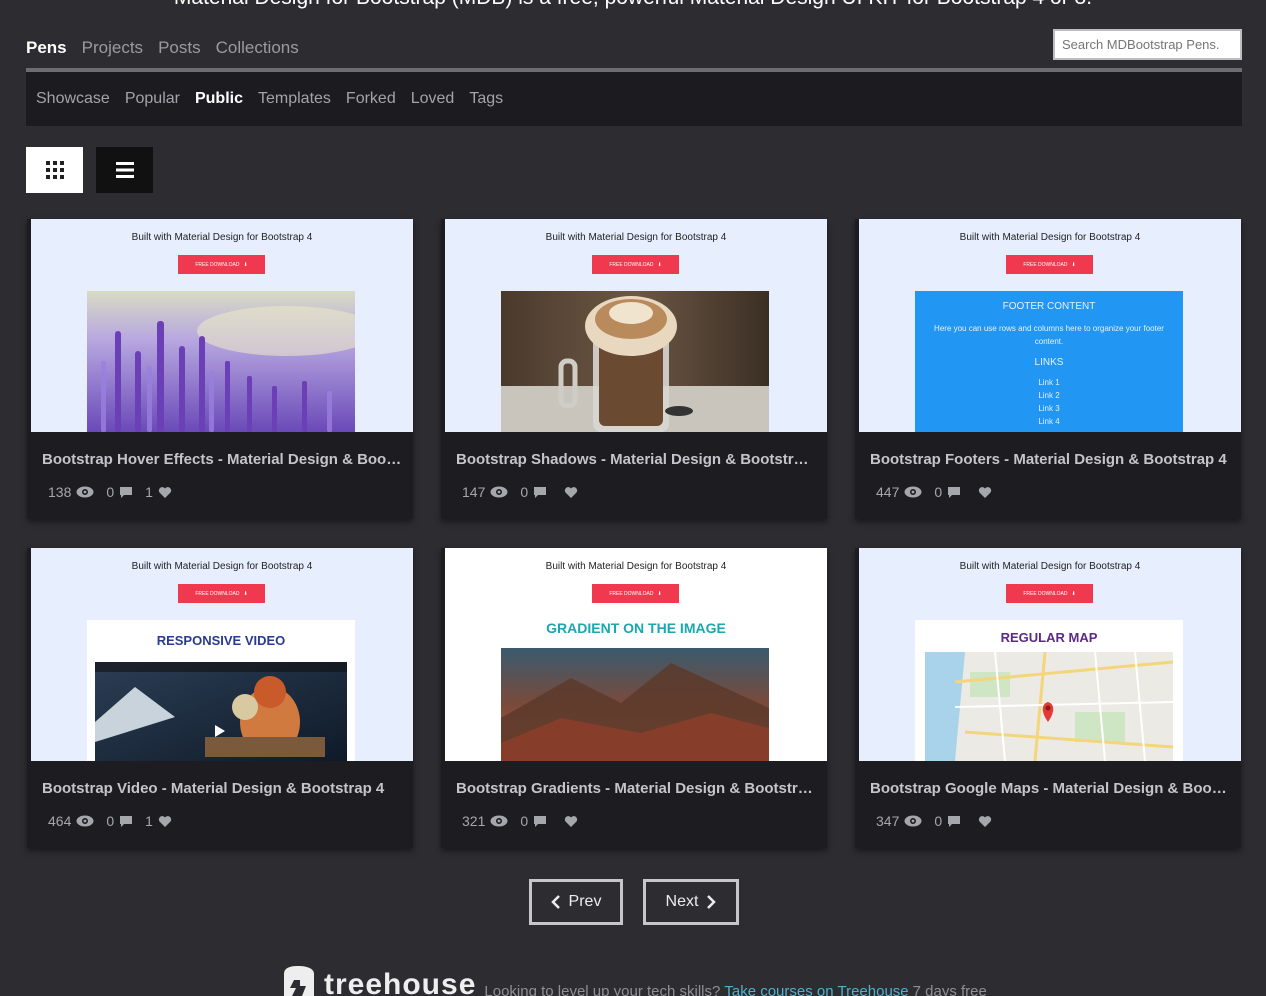 This screenshot has width=1266, height=996. I want to click on tab-forked: Forked, so click(371, 99).